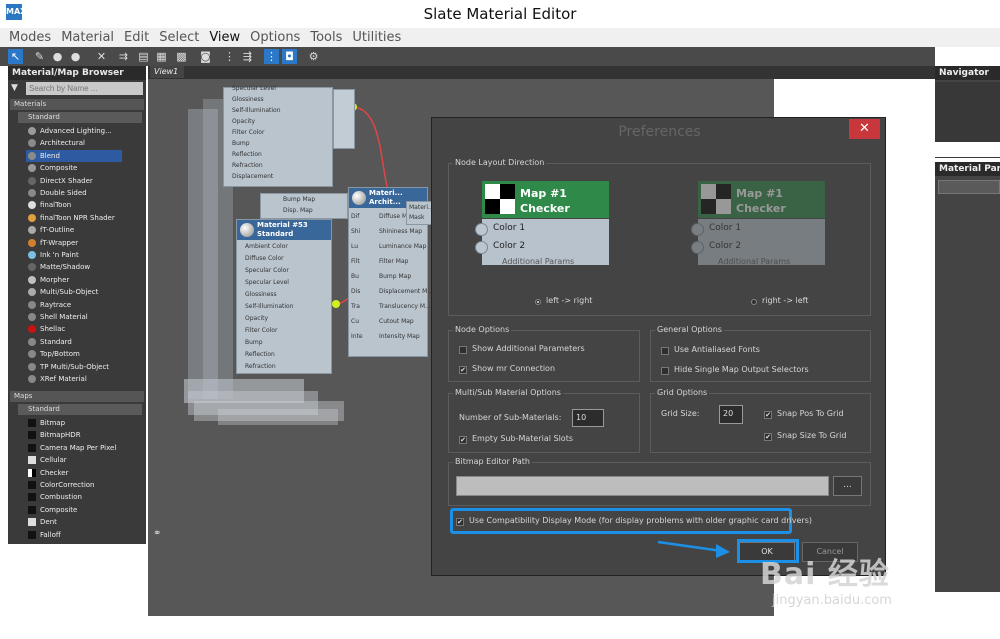  I want to click on material-item: Multi/Sub-Object, so click(74, 292).